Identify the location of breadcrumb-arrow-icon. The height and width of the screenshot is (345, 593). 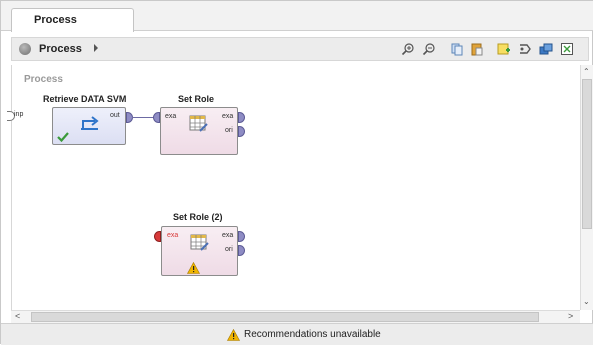
(96, 48).